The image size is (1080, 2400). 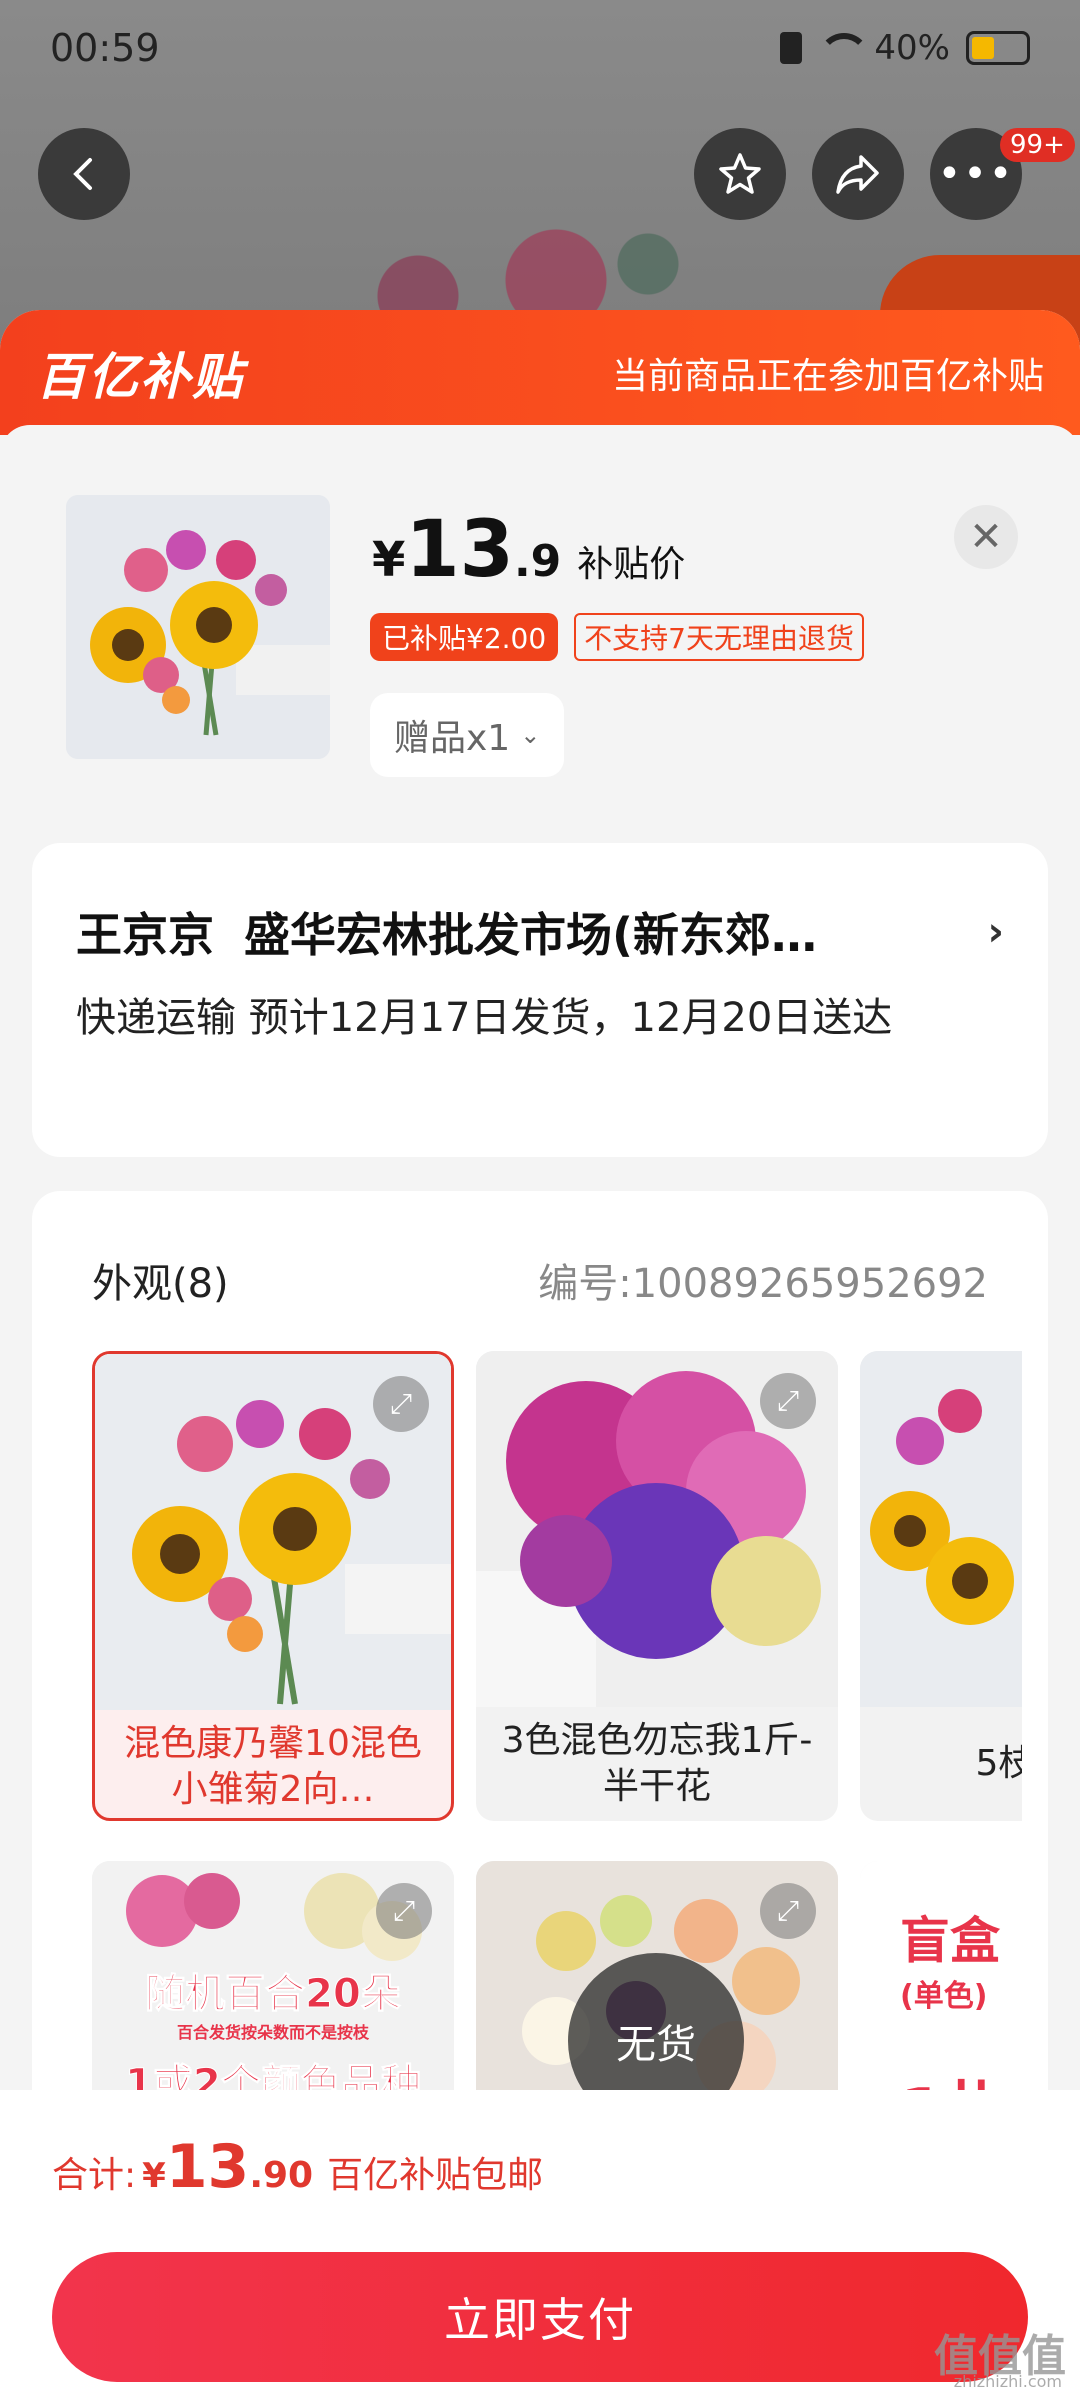 I want to click on close-icon: ✕, so click(x=986, y=537).